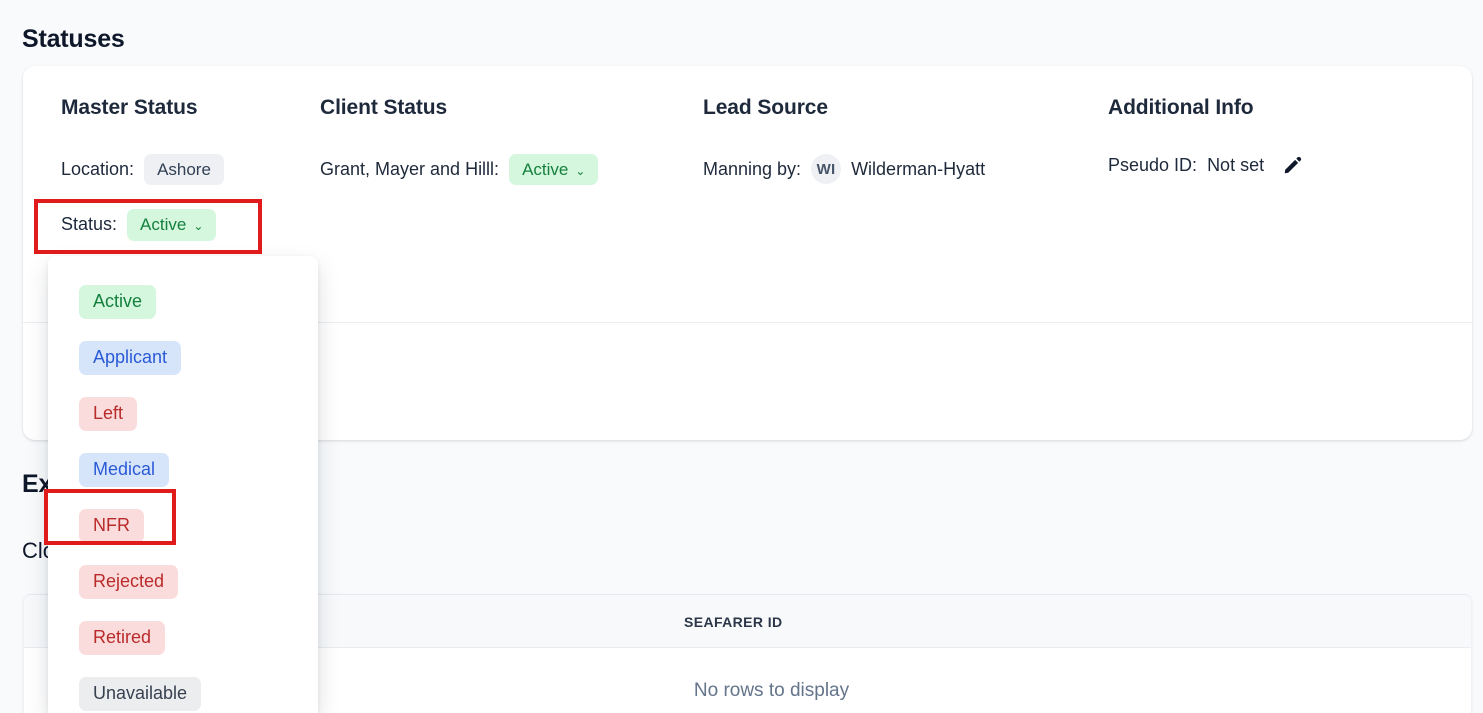  Describe the element at coordinates (124, 470) in the screenshot. I see `dropdown-option-label: Medical` at that location.